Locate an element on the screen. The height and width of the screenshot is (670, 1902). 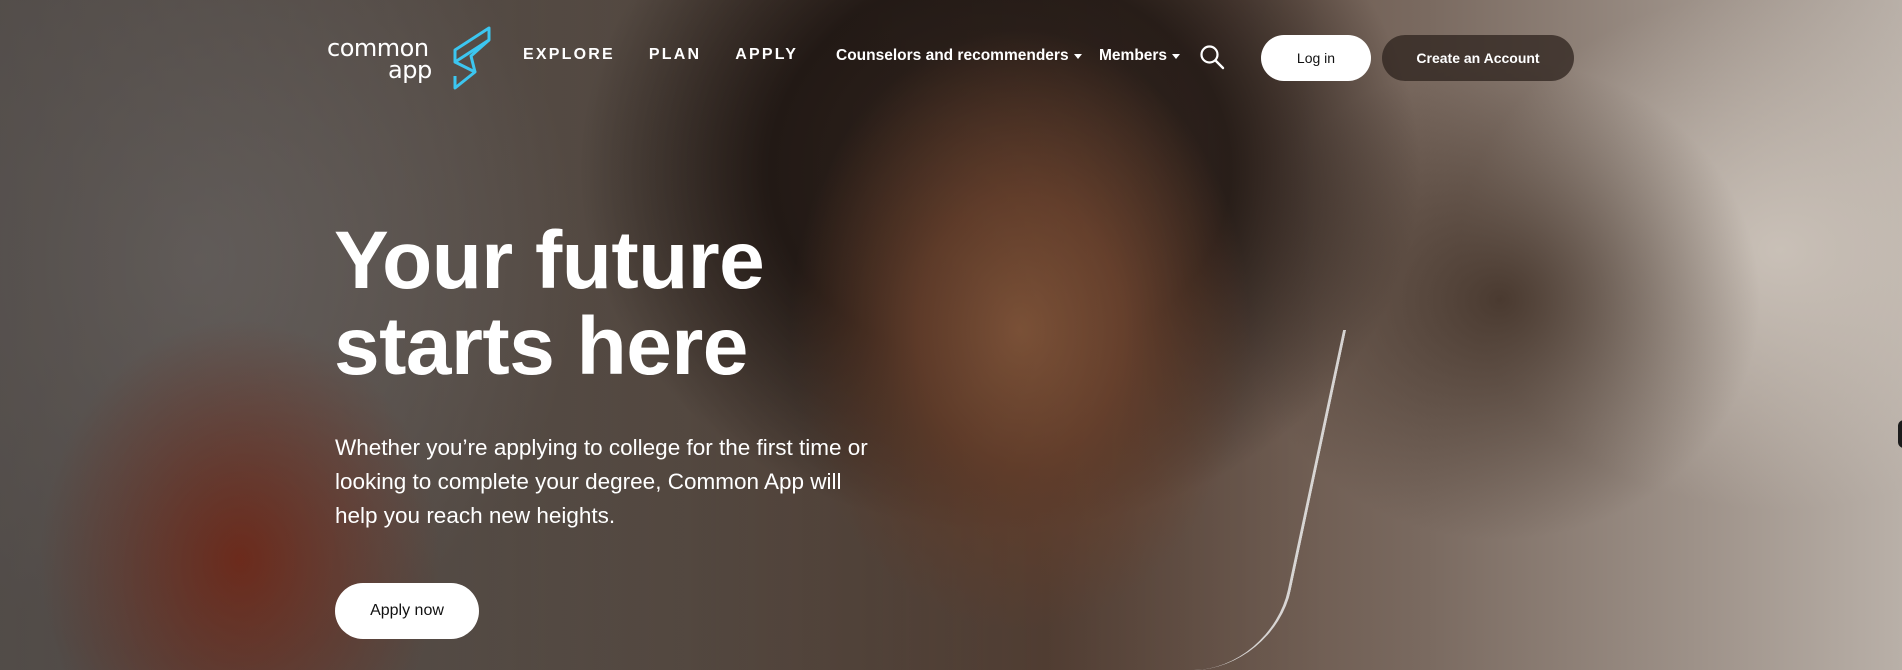
login-button: Log in is located at coordinates (1316, 58).